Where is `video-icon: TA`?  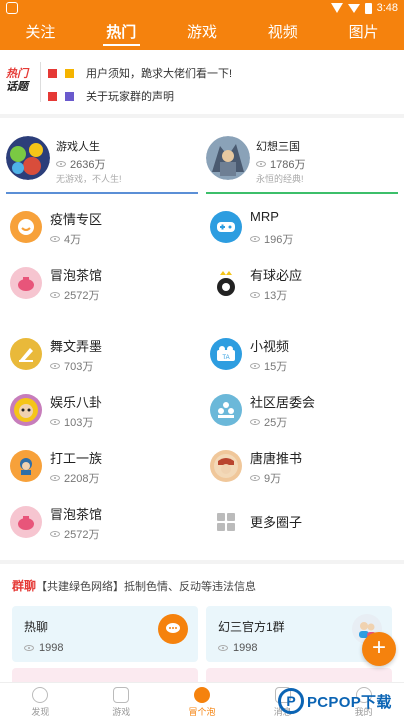
video-icon: TA is located at coordinates (226, 354).